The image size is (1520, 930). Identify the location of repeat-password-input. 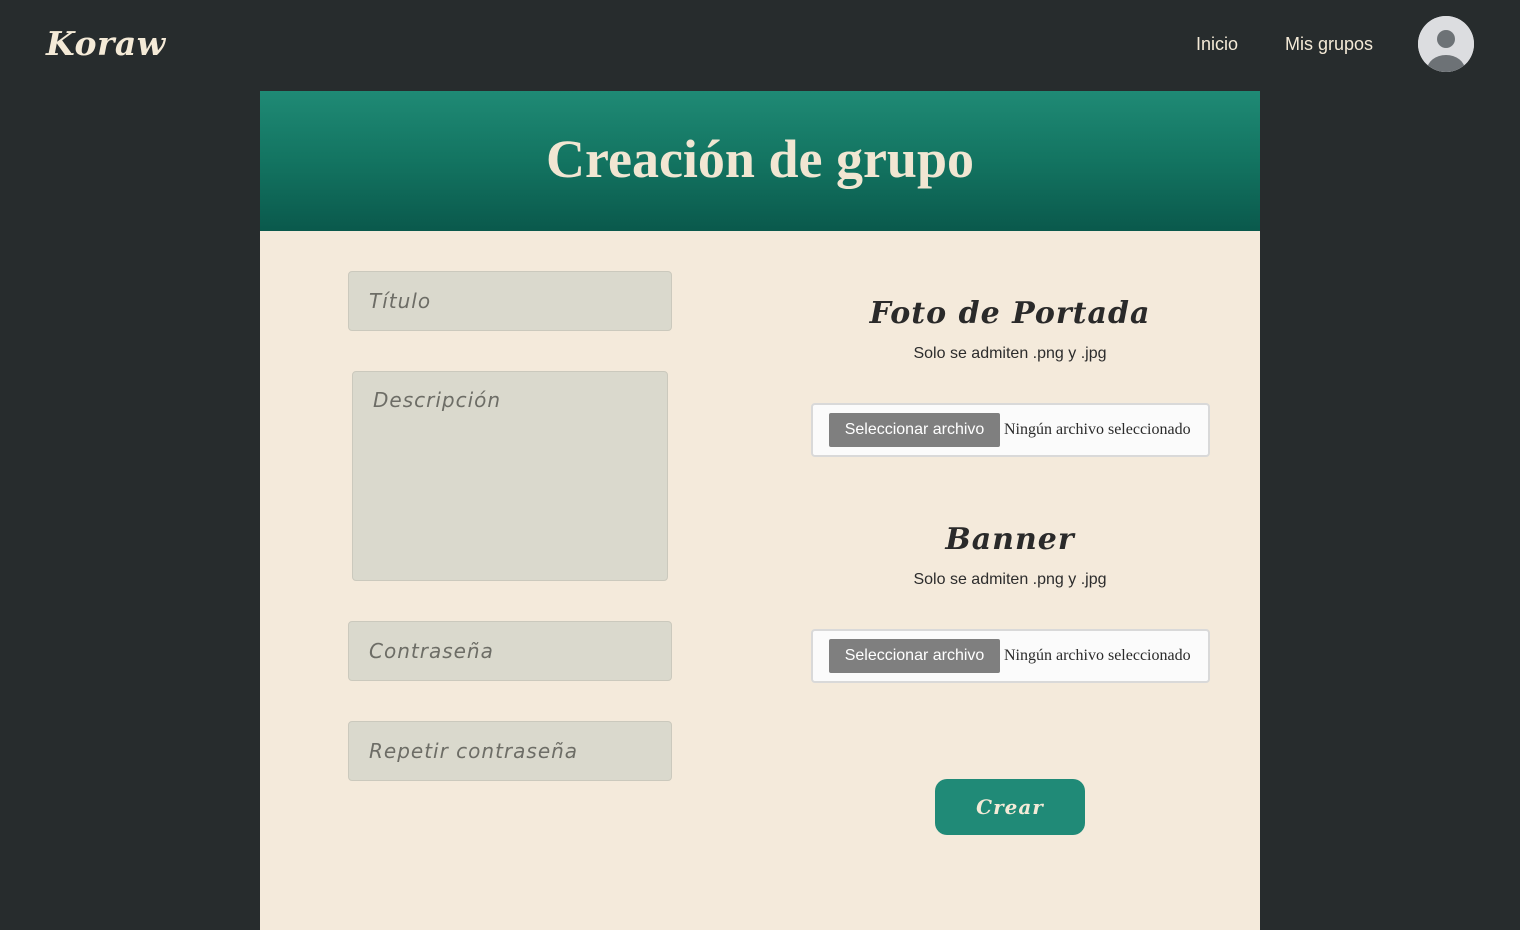
(510, 751).